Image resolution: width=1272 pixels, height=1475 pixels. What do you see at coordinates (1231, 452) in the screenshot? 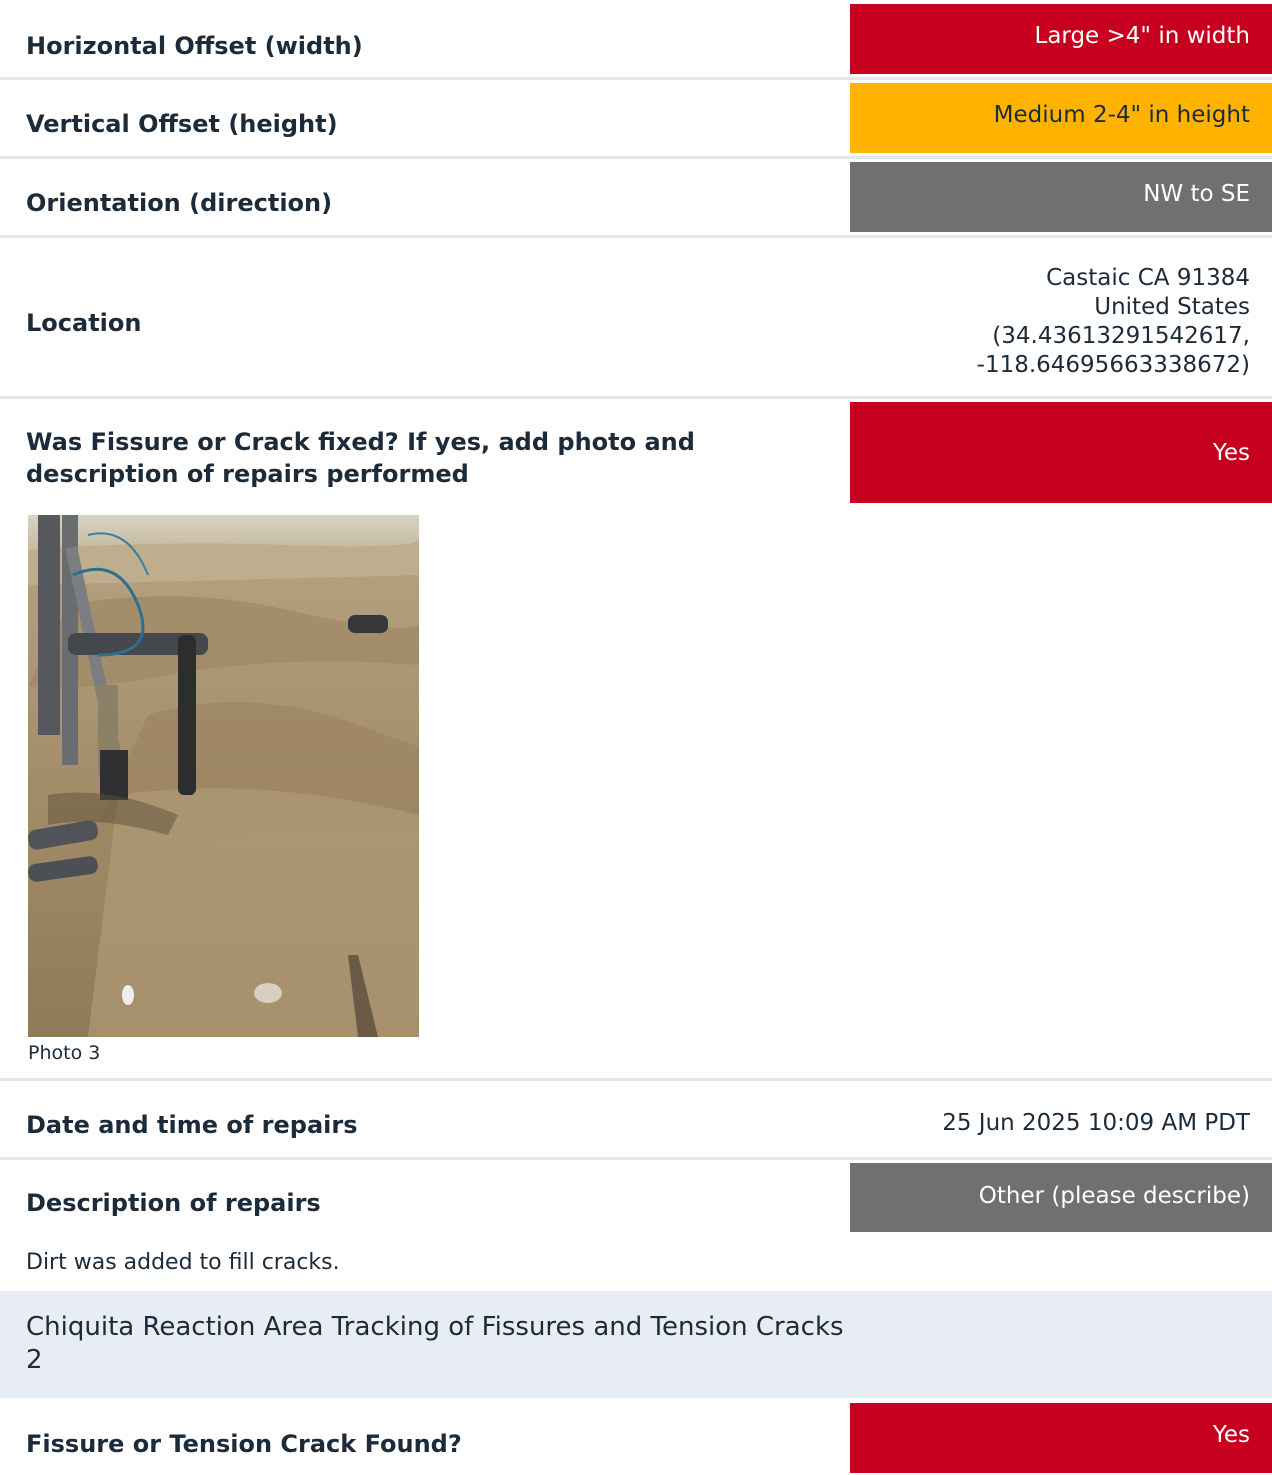
I see `fixed-value-text: Yes` at bounding box center [1231, 452].